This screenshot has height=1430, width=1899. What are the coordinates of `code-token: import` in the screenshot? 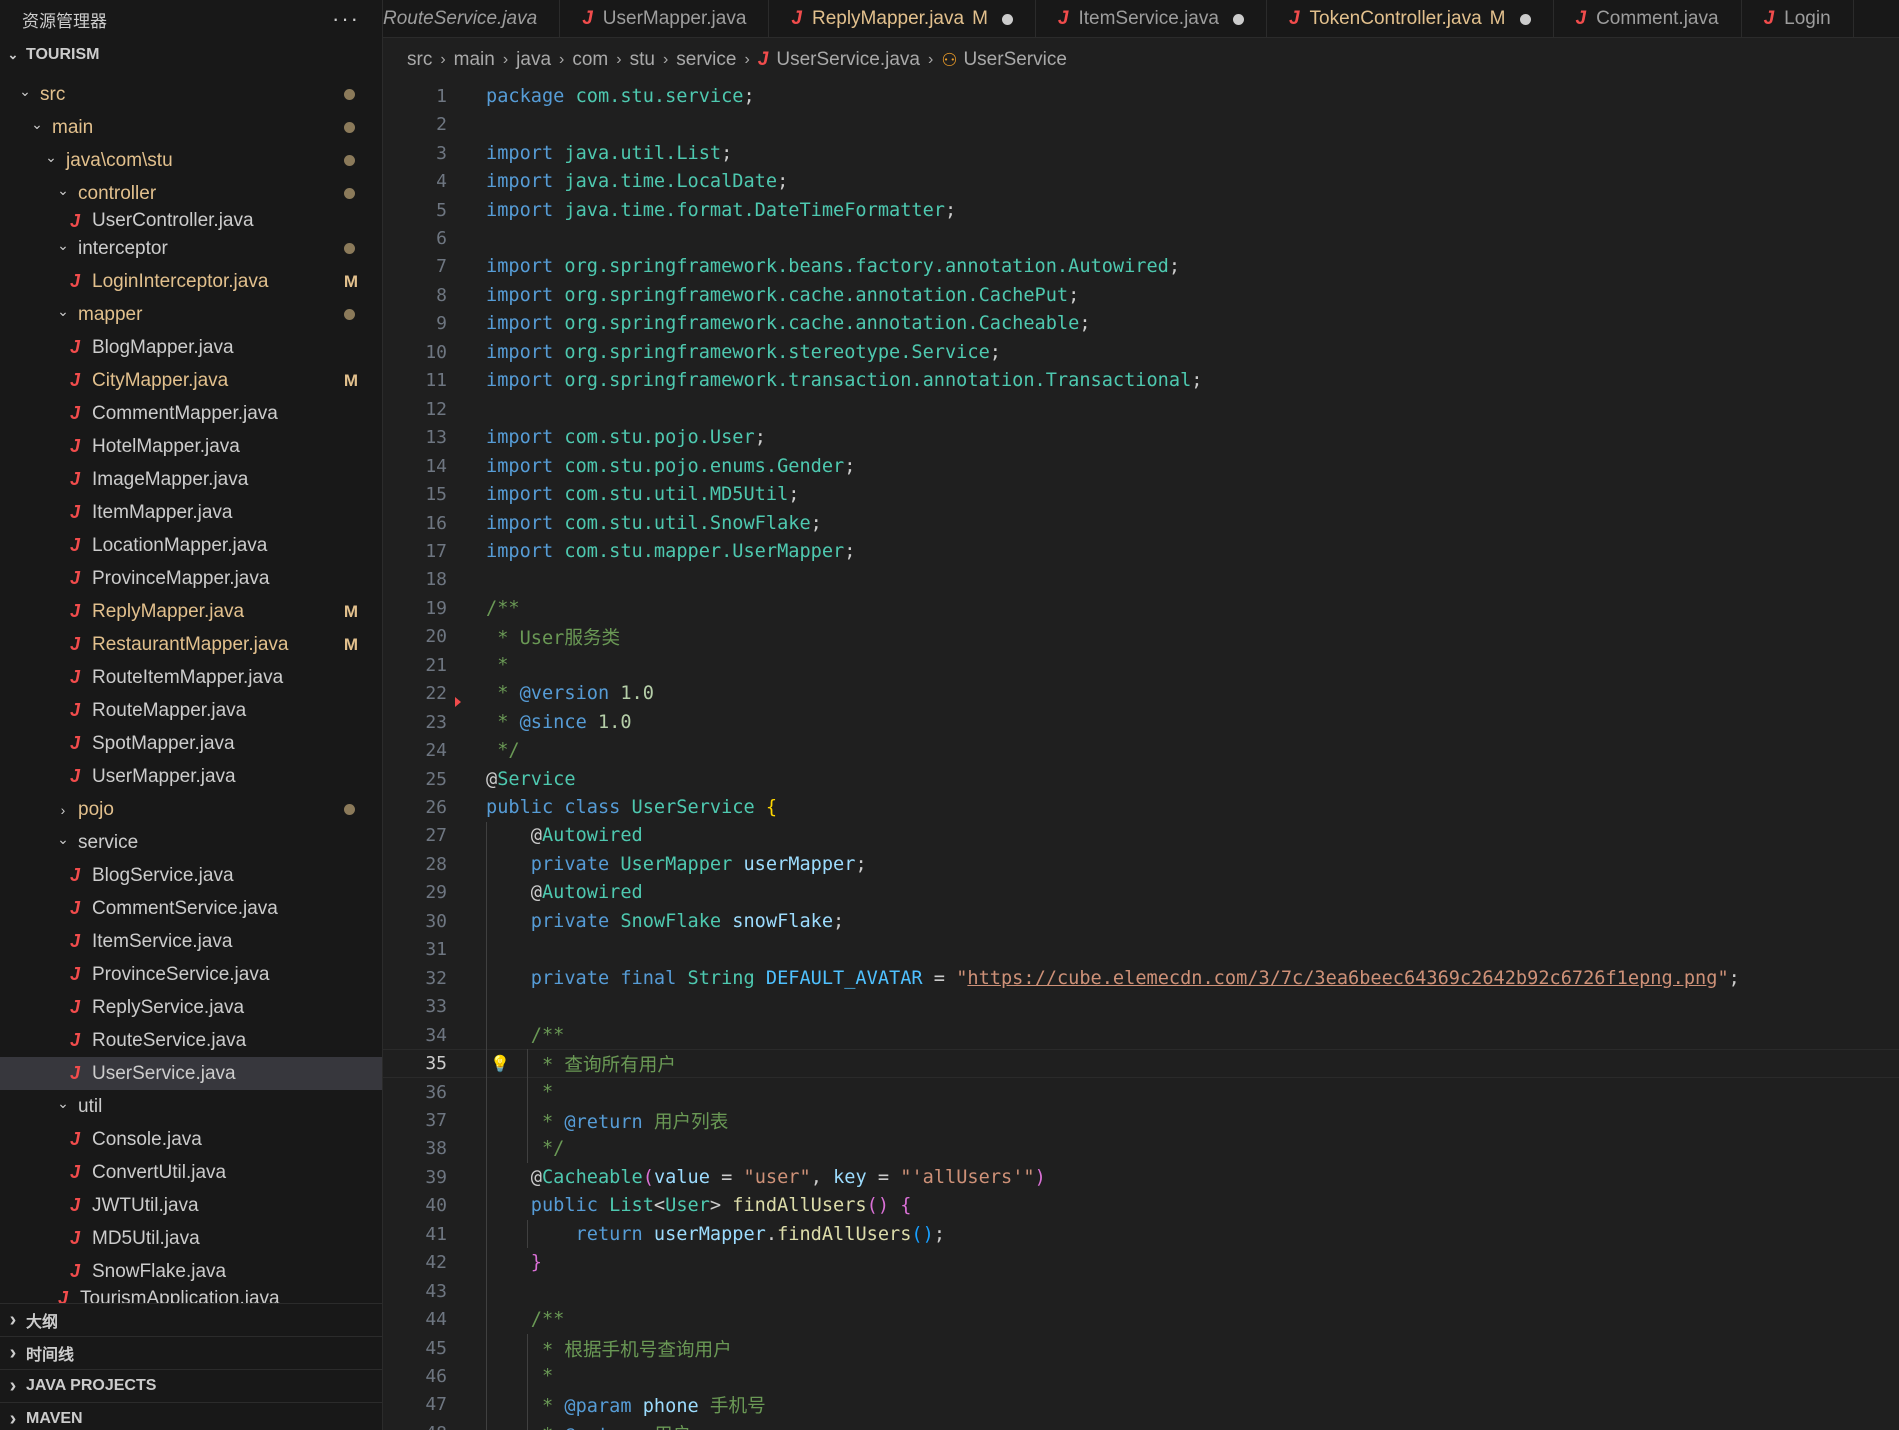 It's located at (525, 210).